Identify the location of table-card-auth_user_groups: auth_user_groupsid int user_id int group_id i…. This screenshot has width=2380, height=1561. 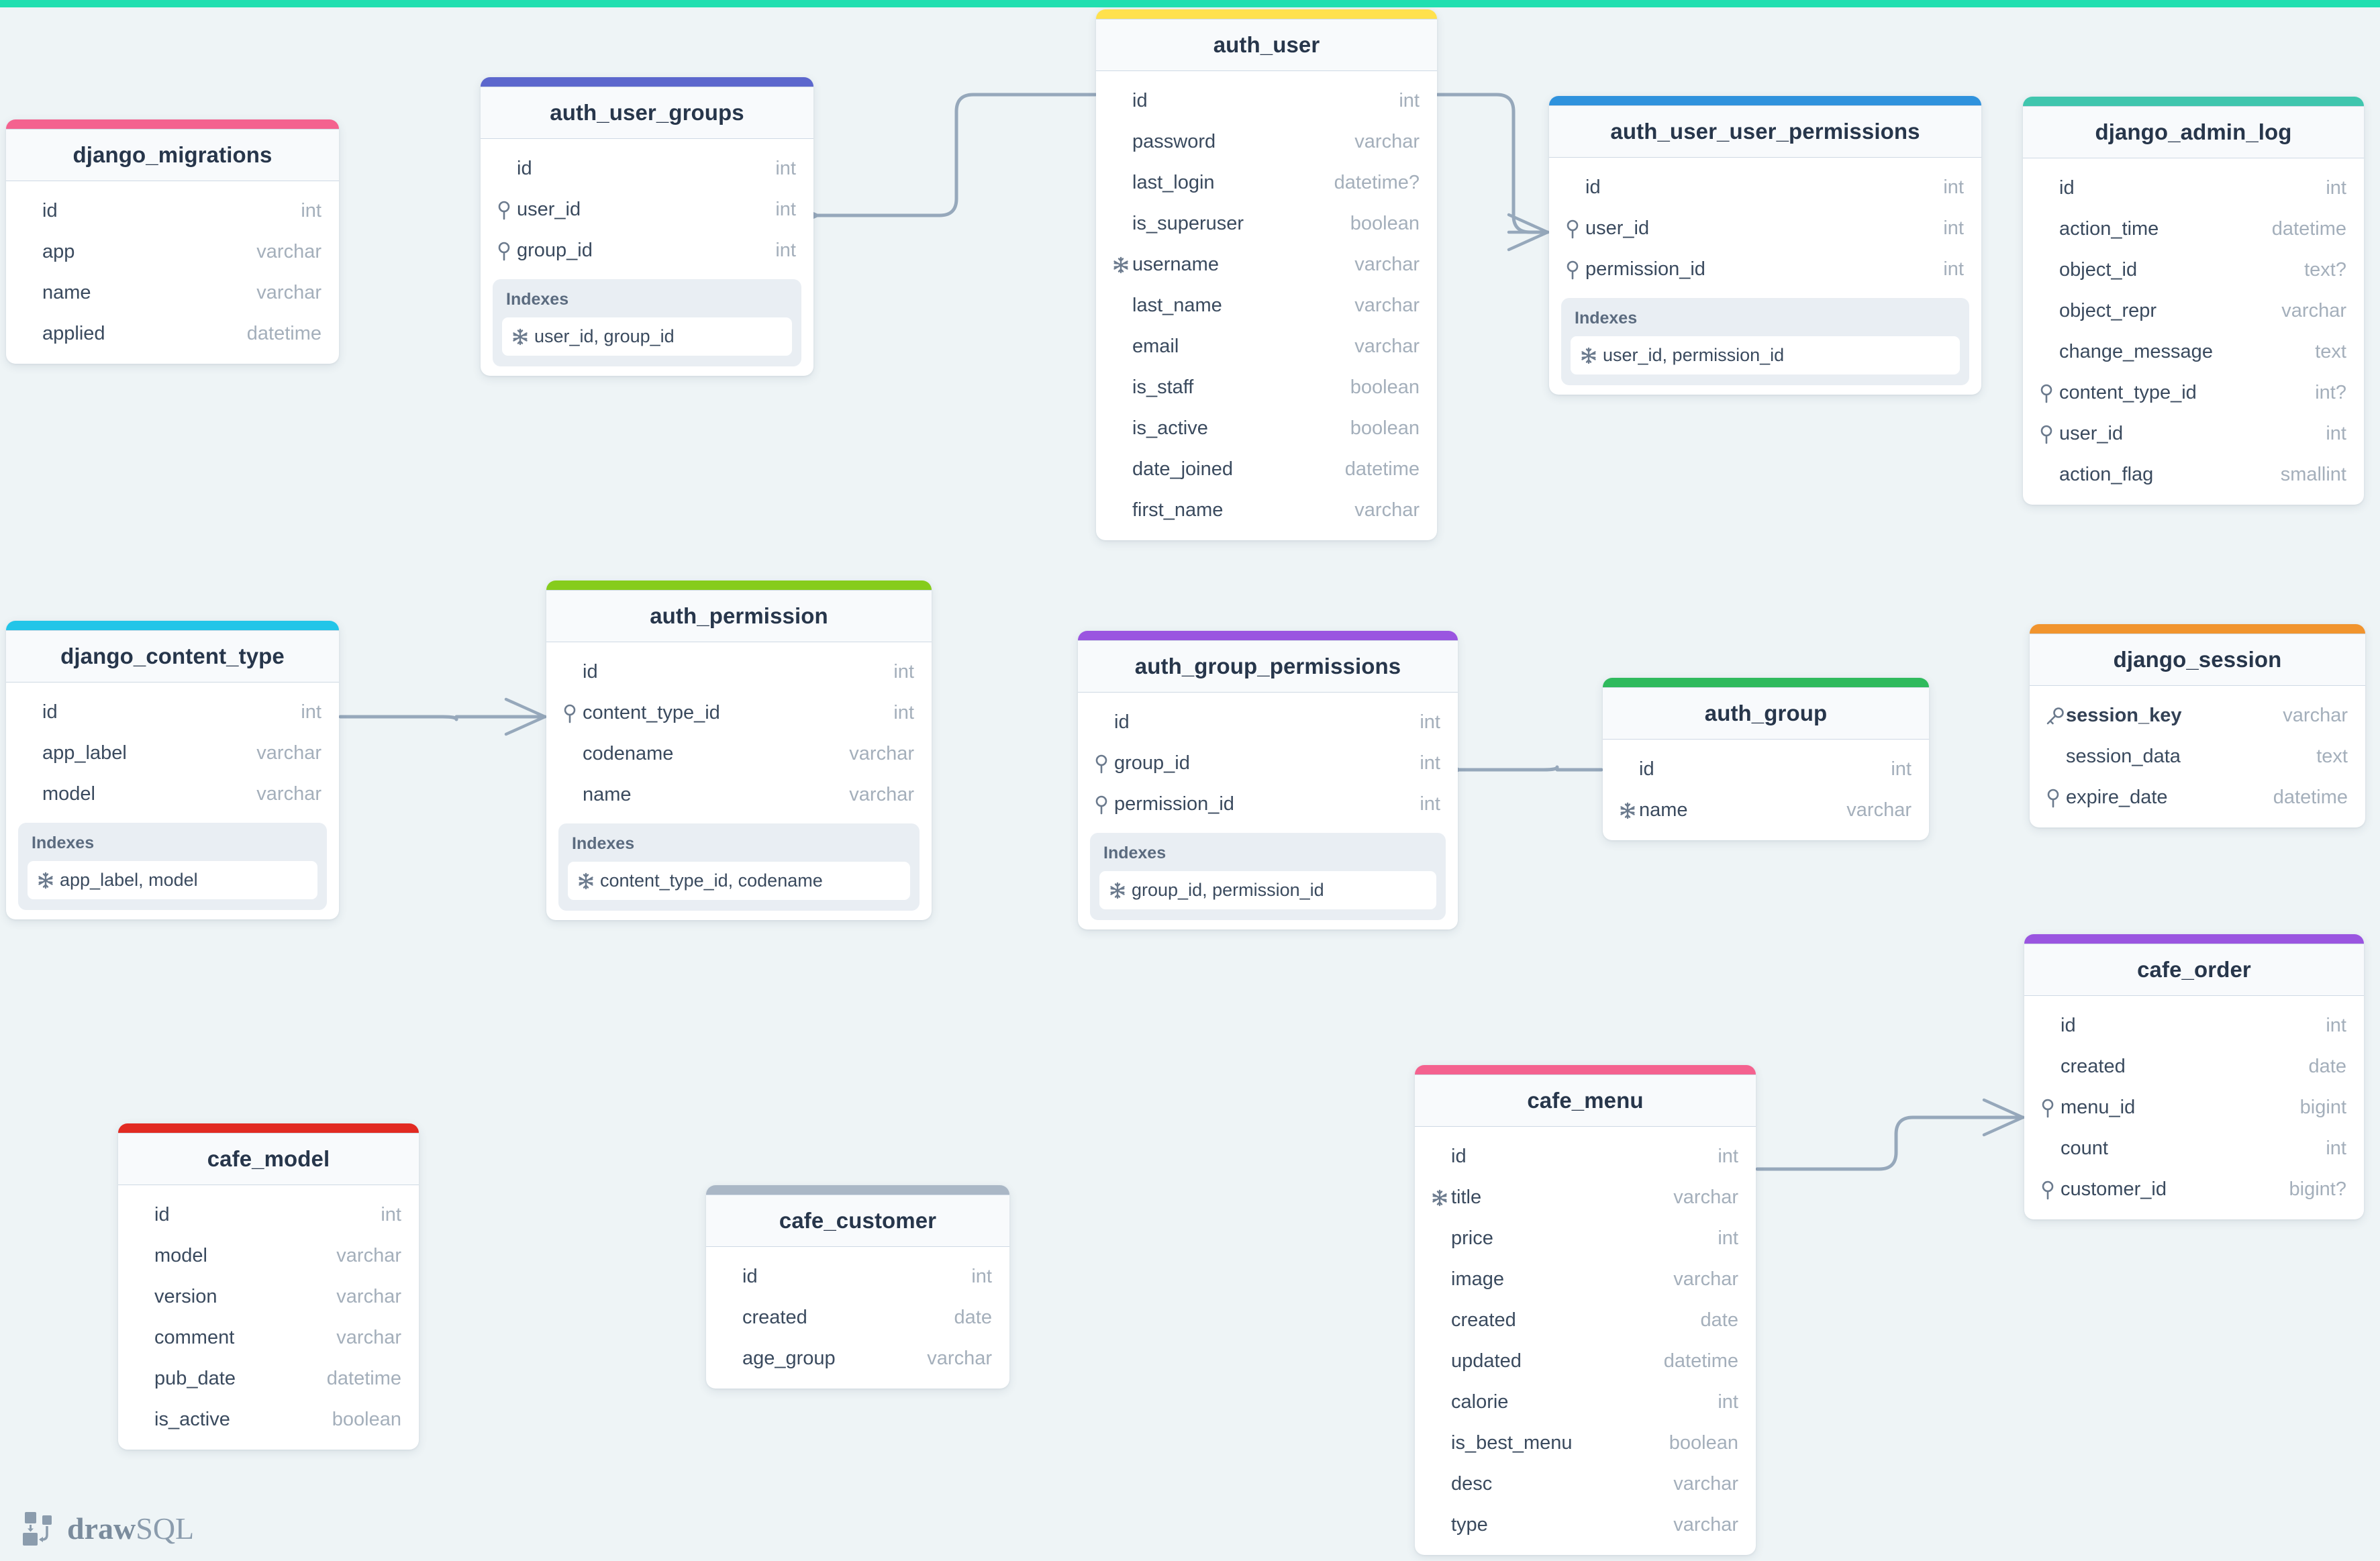
(647, 226).